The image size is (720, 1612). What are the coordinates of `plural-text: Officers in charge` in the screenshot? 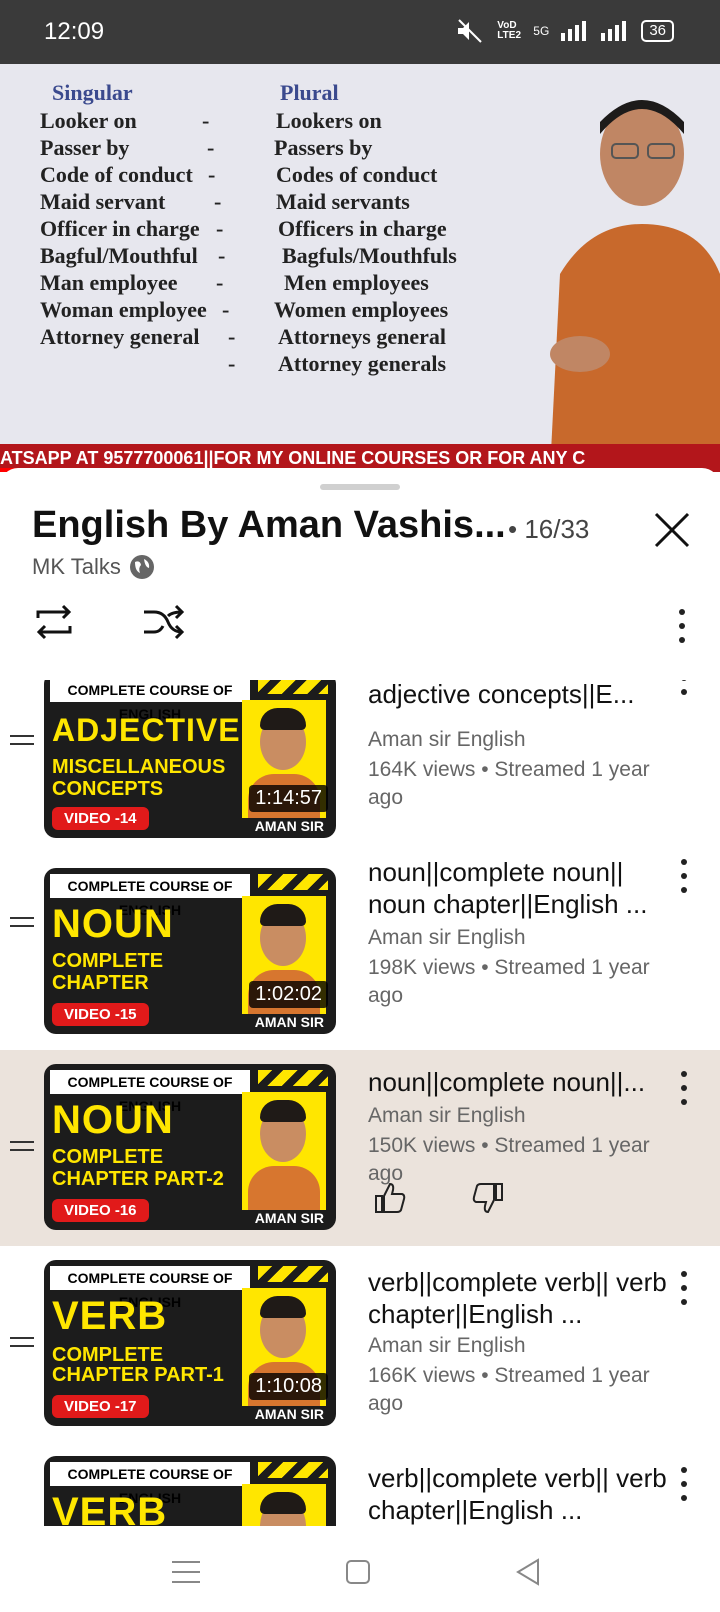 It's located at (362, 228).